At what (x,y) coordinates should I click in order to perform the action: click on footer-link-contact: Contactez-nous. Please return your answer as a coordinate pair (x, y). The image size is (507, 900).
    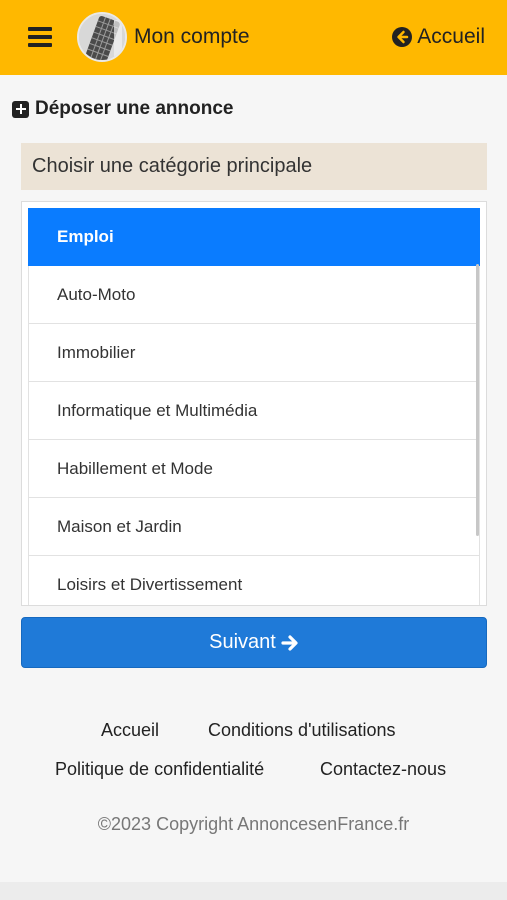
    Looking at the image, I should click on (383, 769).